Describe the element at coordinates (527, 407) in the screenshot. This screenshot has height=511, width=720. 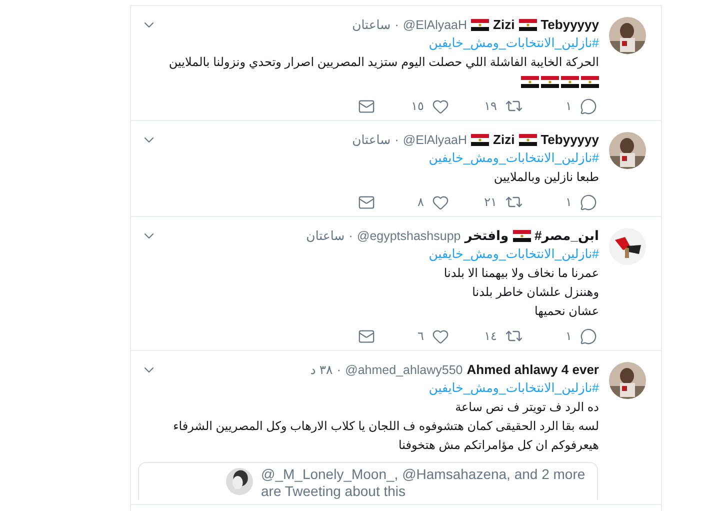
I see `tweet-text: ده الرد ف تويتر ف نص ساعة` at that location.